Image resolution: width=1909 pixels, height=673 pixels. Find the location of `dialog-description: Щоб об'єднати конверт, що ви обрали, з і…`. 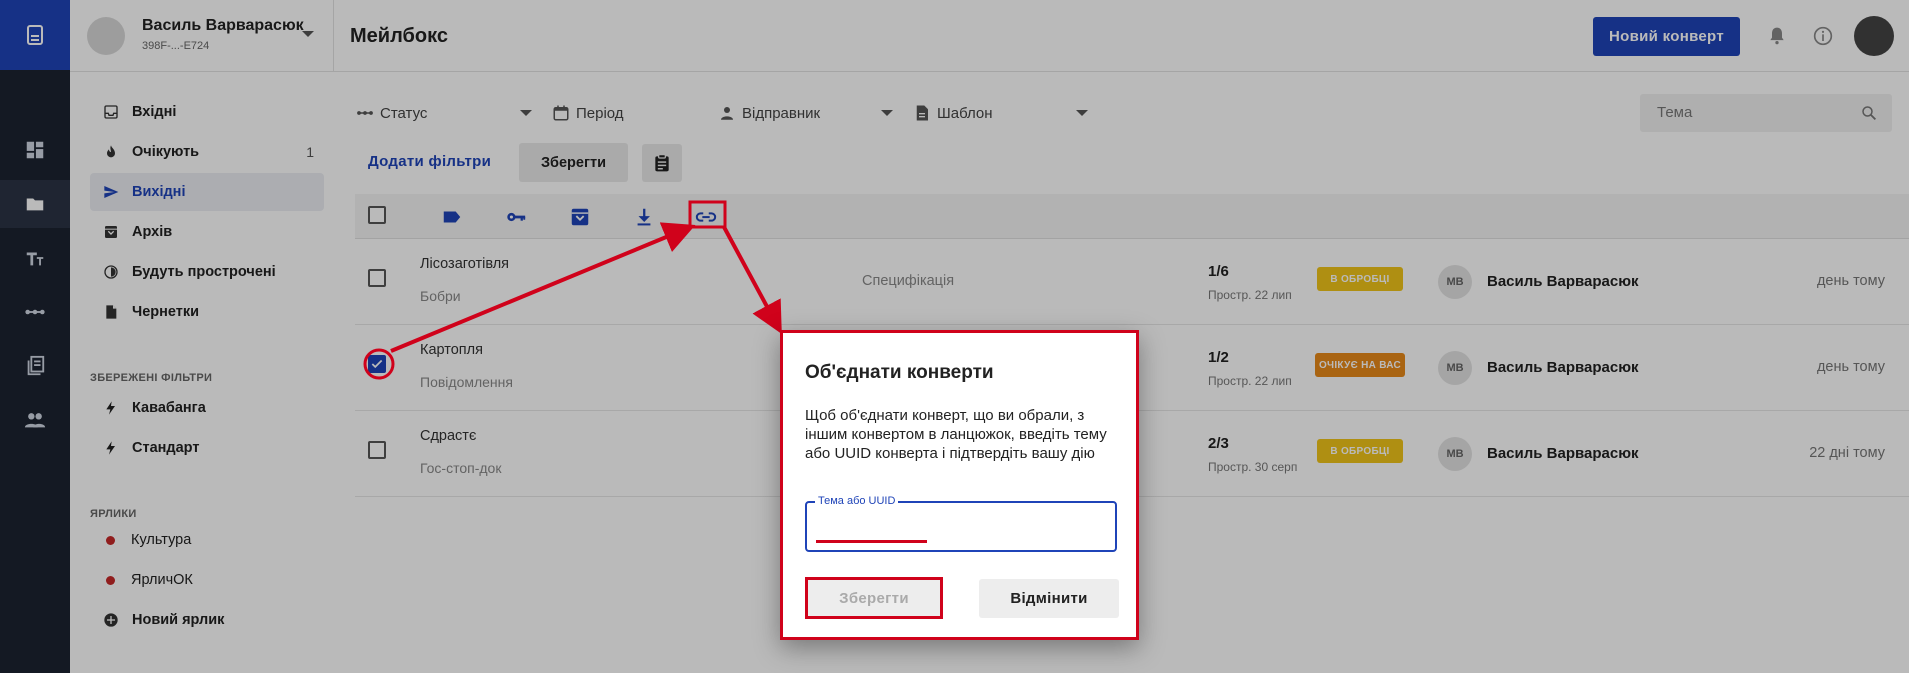

dialog-description: Щоб об'єднати конверт, що ви обрали, з і… is located at coordinates (956, 434).